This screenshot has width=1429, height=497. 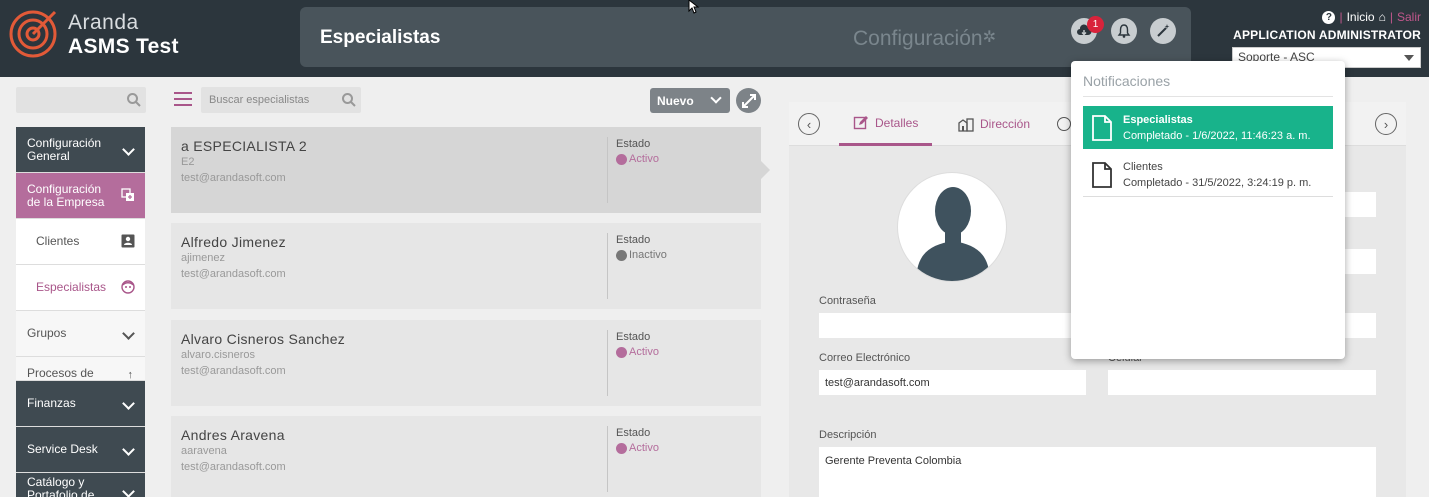 I want to click on sidebar-item-label: Especialistas, so click(x=71, y=287).